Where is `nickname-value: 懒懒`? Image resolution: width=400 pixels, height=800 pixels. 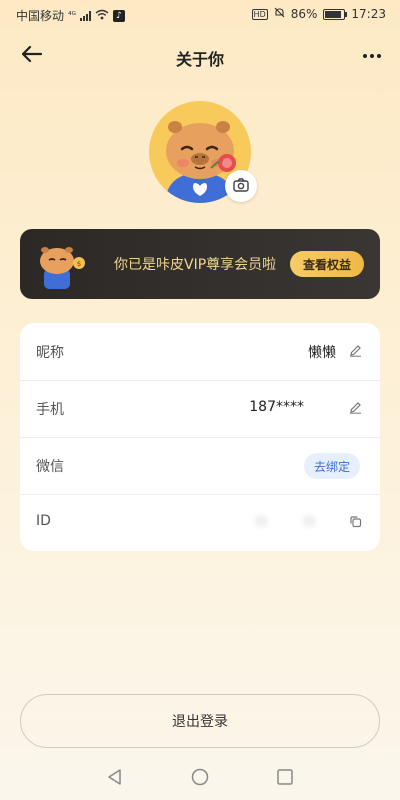 nickname-value: 懒懒 is located at coordinates (322, 353).